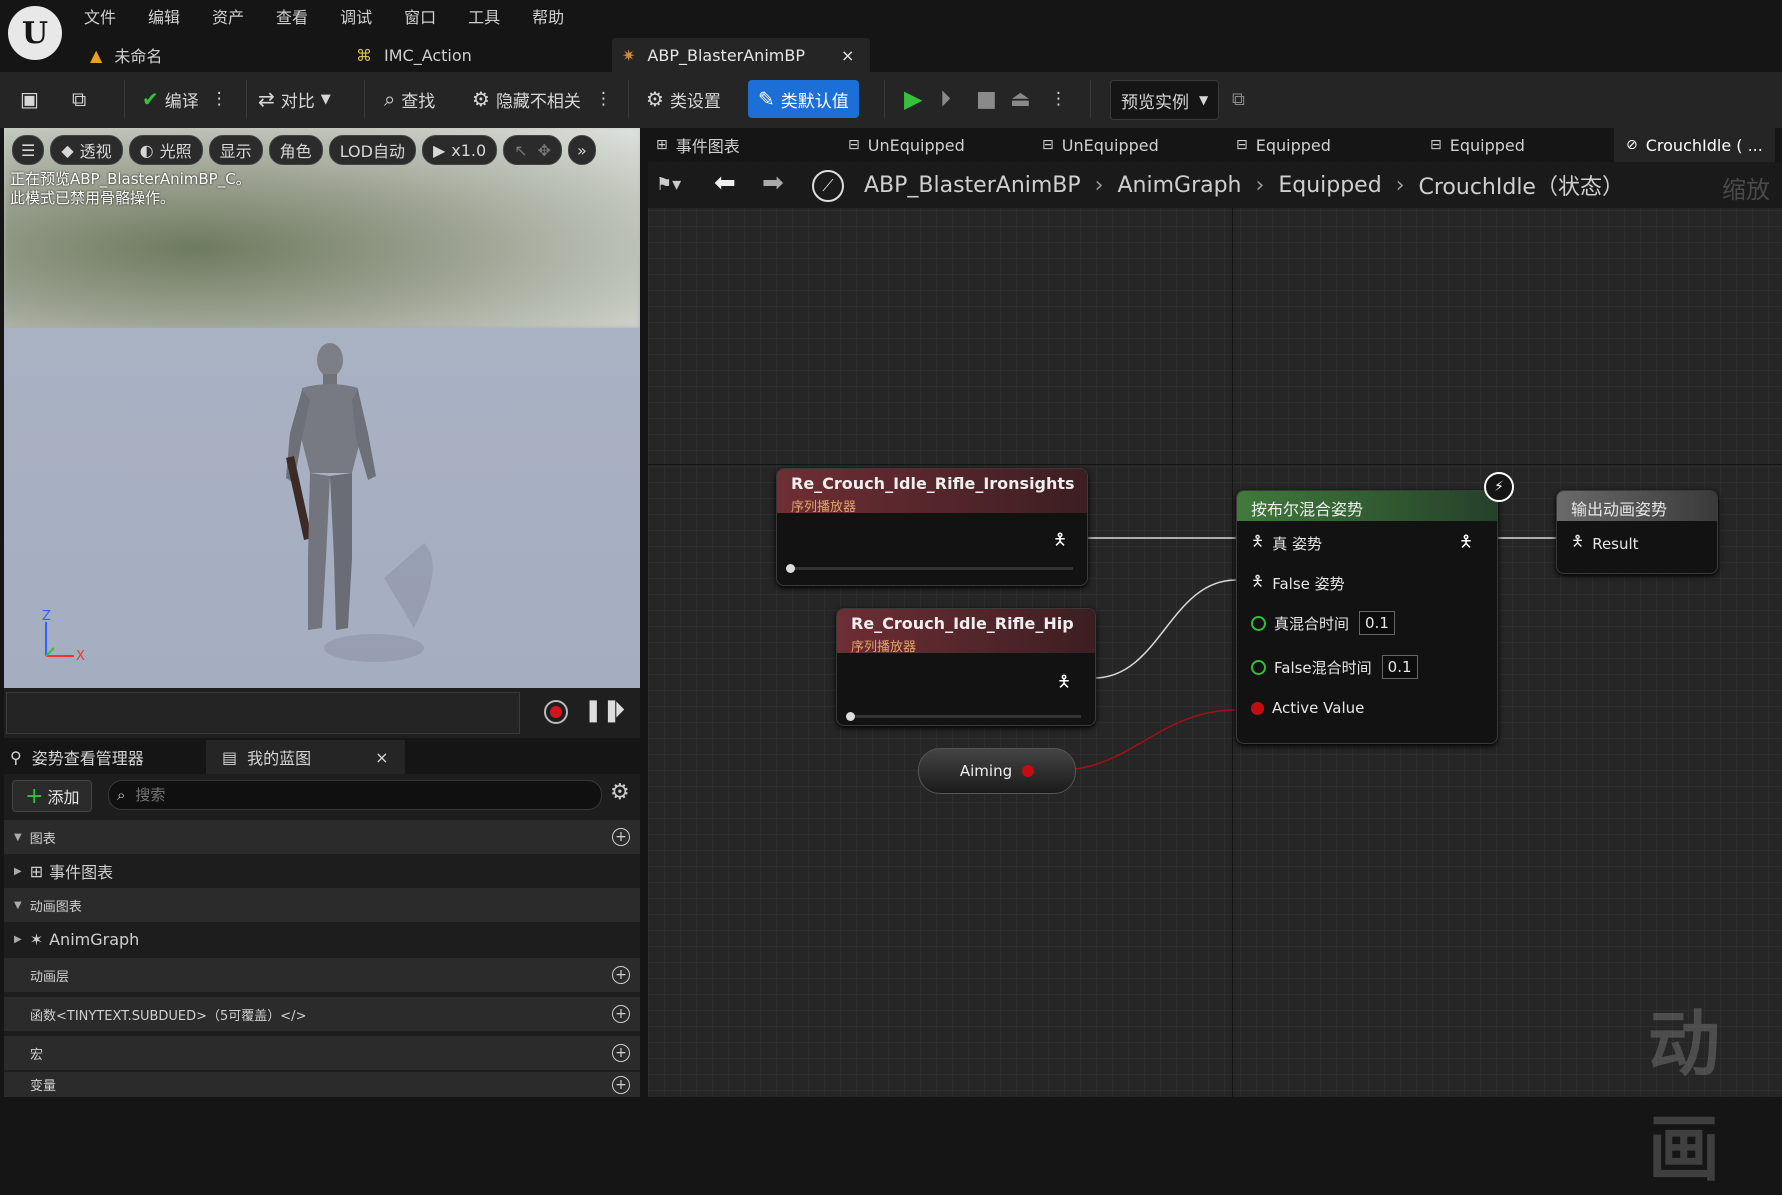  I want to click on false-blend-time-pin: False混合时间 0.1, so click(1334, 667).